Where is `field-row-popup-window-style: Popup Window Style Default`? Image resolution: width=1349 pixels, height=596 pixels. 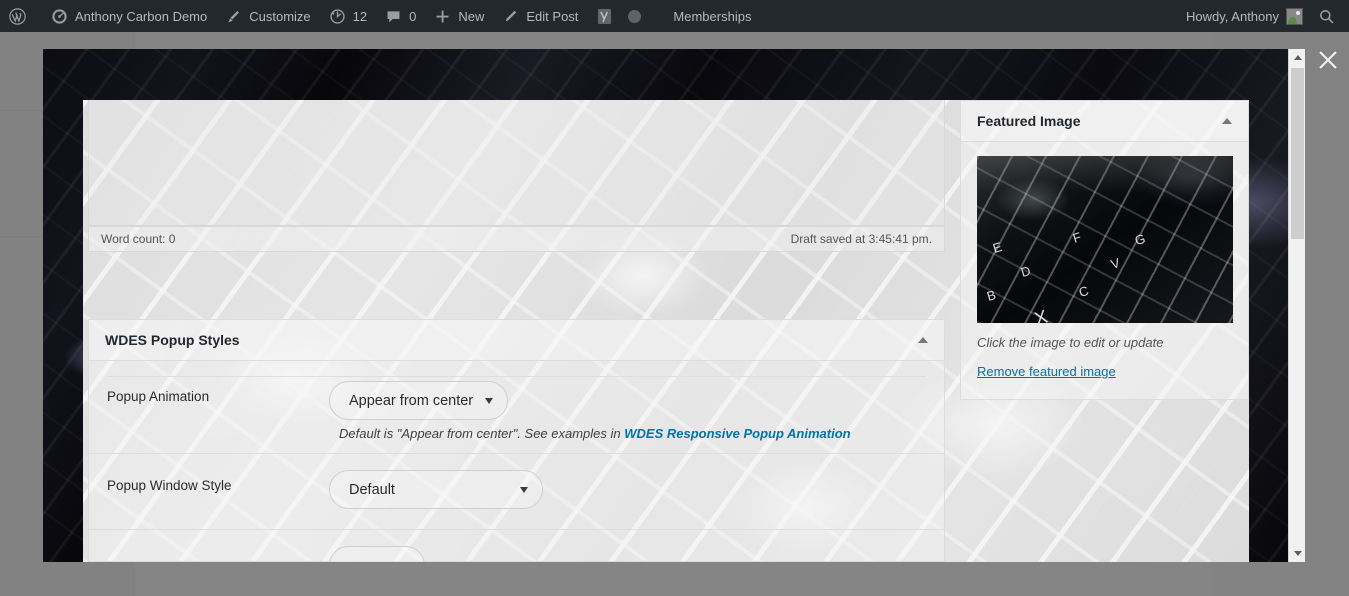
field-row-popup-window-style: Popup Window Style Default is located at coordinates (516, 492).